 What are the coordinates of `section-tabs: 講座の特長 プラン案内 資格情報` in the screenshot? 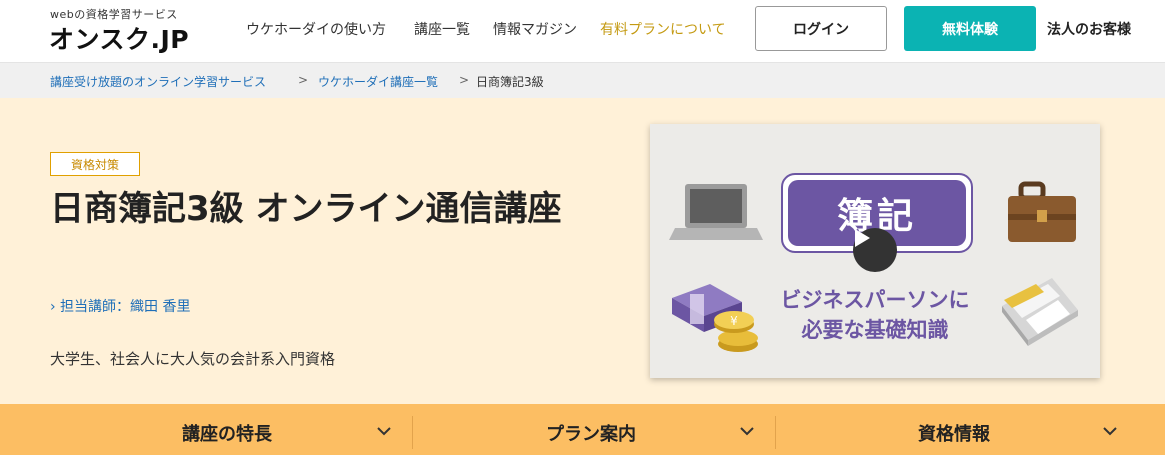 It's located at (582, 429).